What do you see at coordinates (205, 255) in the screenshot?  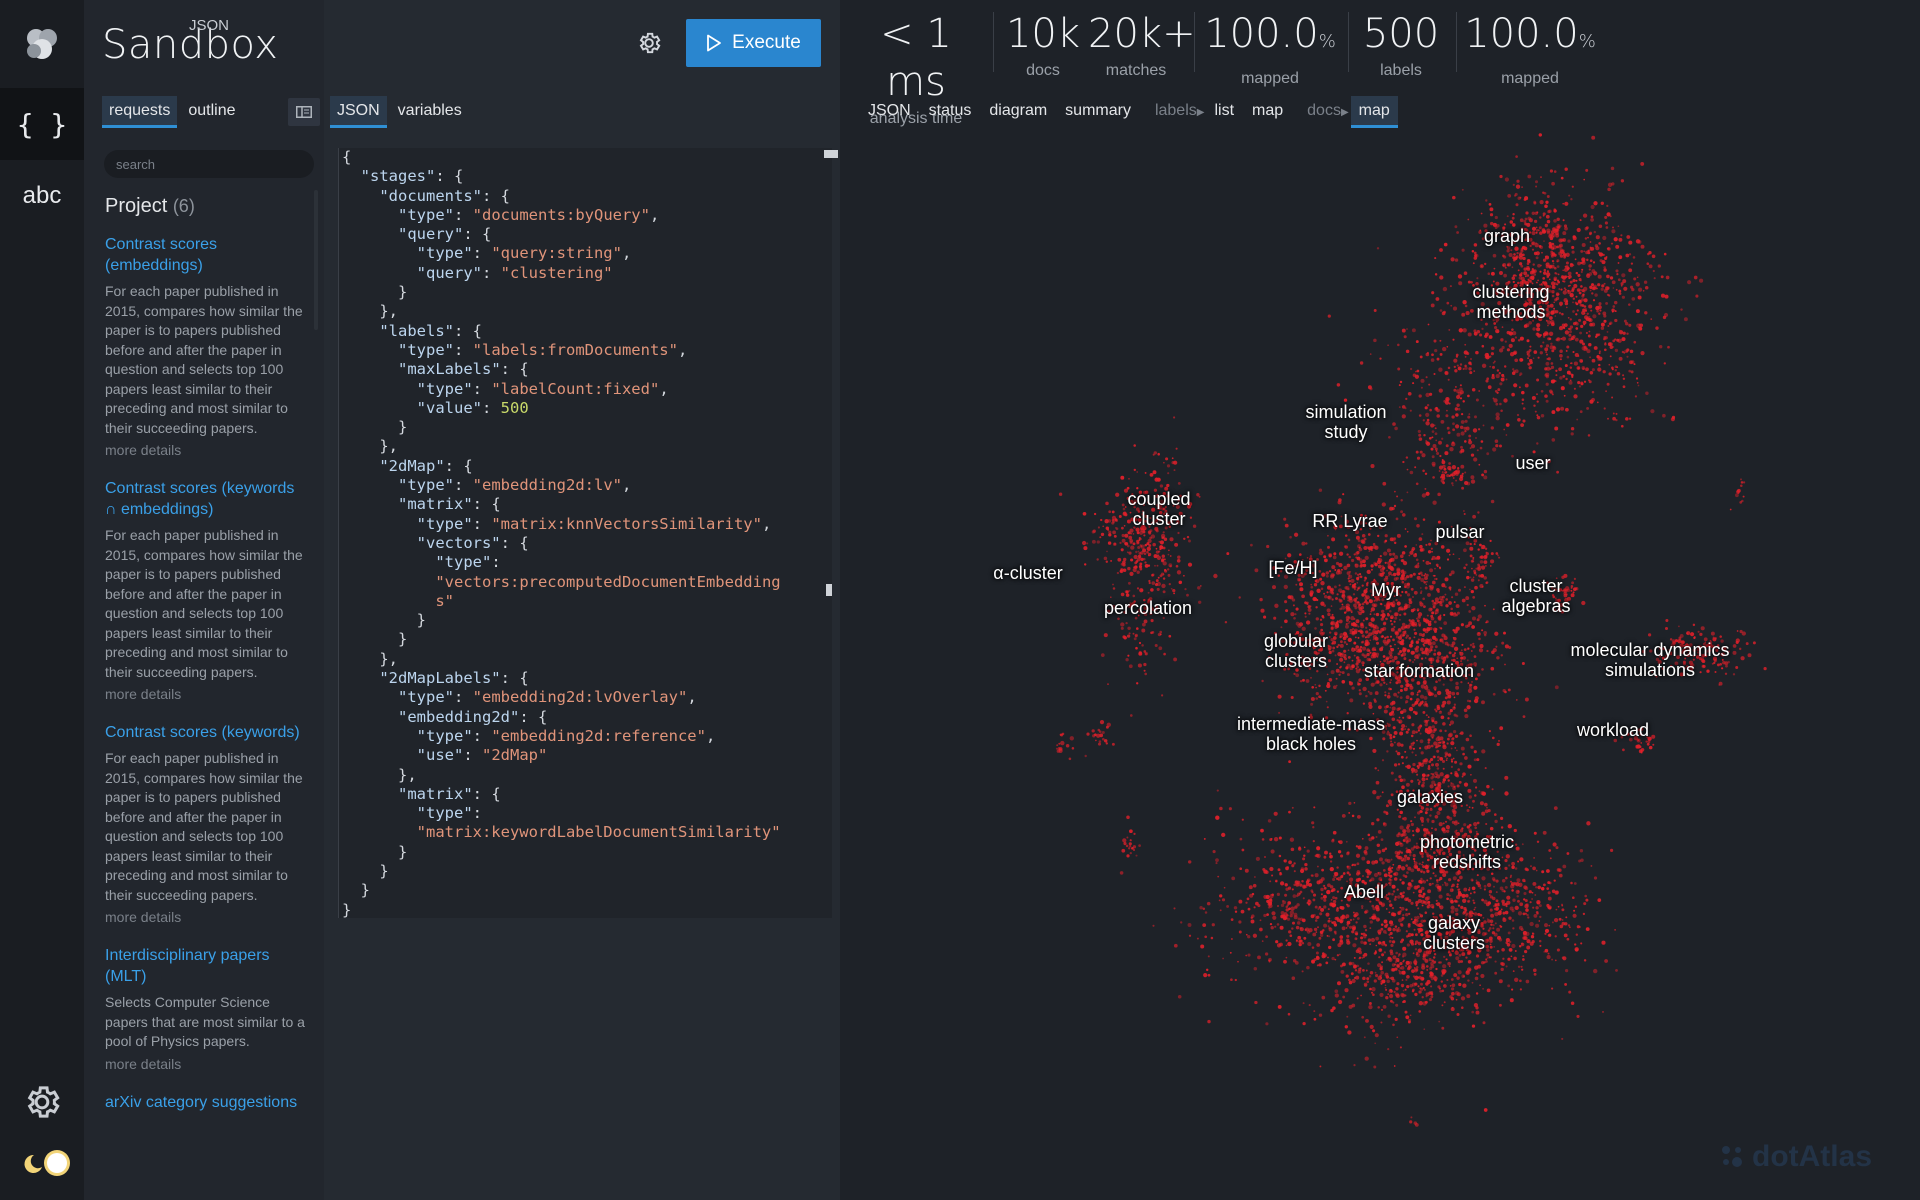 I see `request-title: Contrast scores (embeddings)` at bounding box center [205, 255].